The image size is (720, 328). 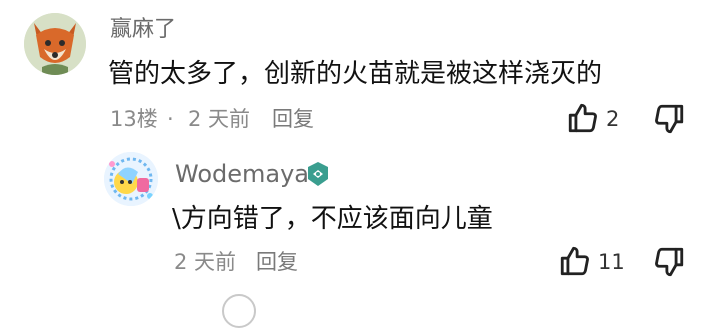 I want to click on verified-badge-icon, so click(x=318, y=174).